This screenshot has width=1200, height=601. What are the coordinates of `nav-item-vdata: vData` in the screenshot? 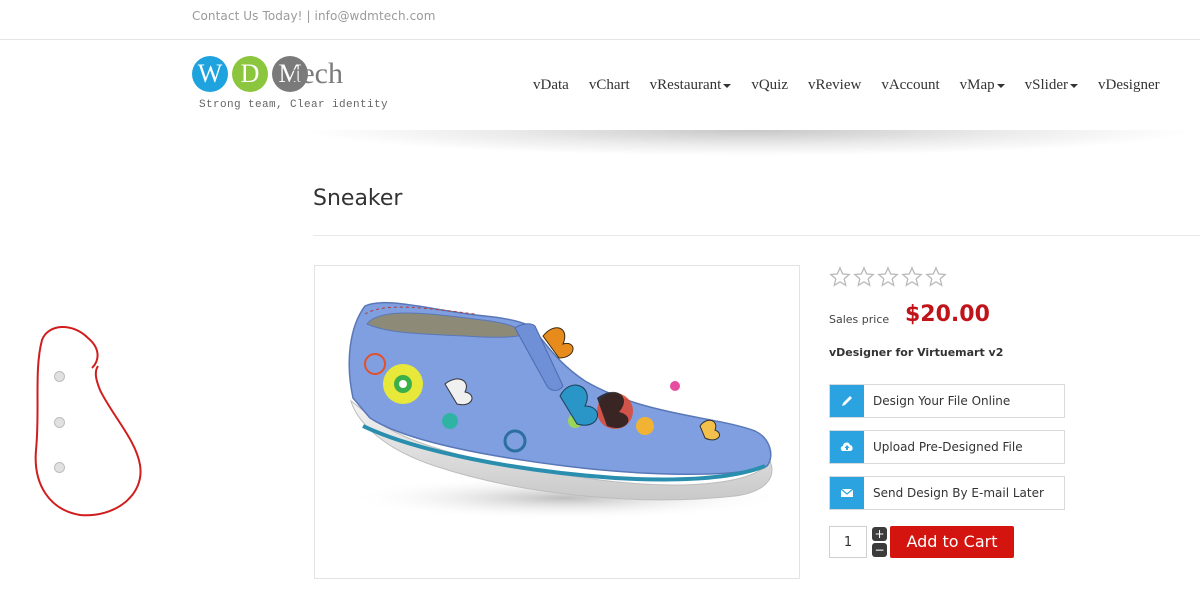 It's located at (551, 85).